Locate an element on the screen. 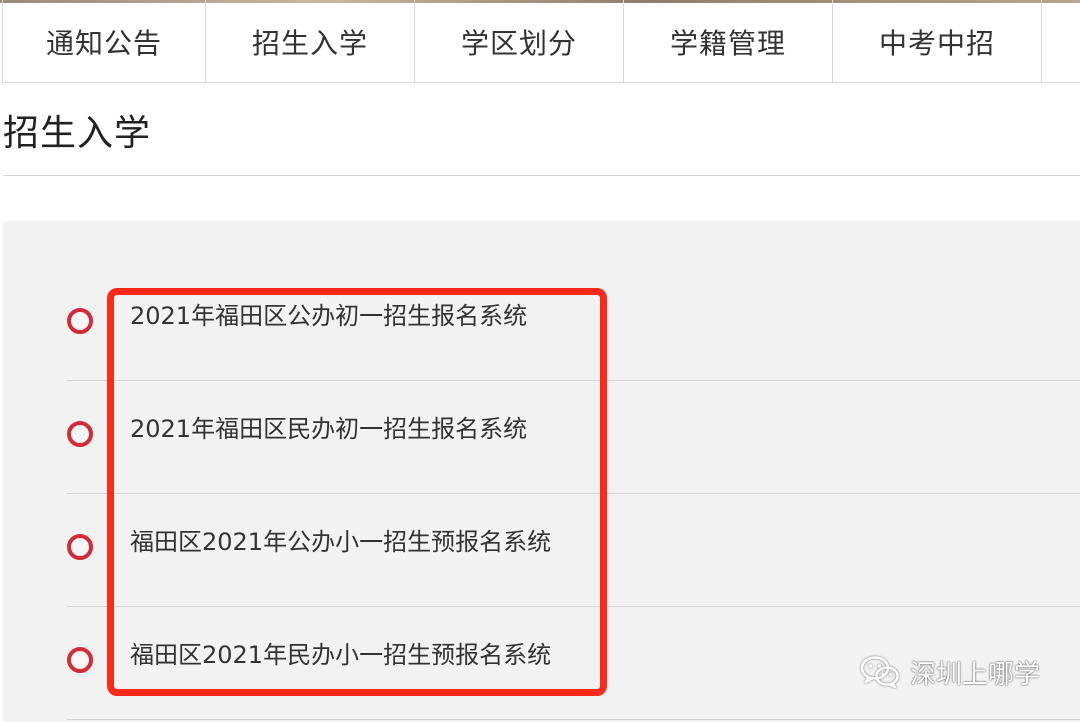  watermark-text: 深圳上哪学 is located at coordinates (975, 674).